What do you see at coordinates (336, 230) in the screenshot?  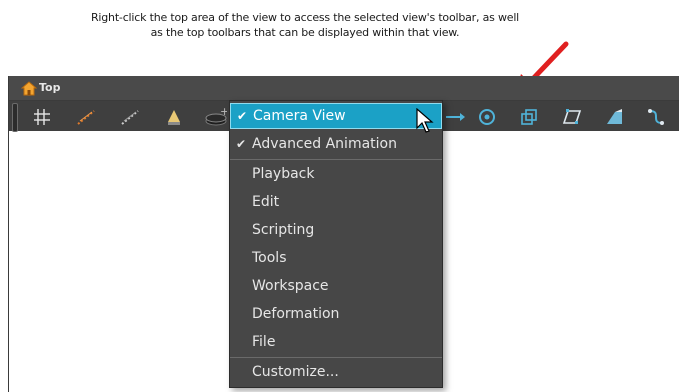 I see `menu-item-scripting: Scripting` at bounding box center [336, 230].